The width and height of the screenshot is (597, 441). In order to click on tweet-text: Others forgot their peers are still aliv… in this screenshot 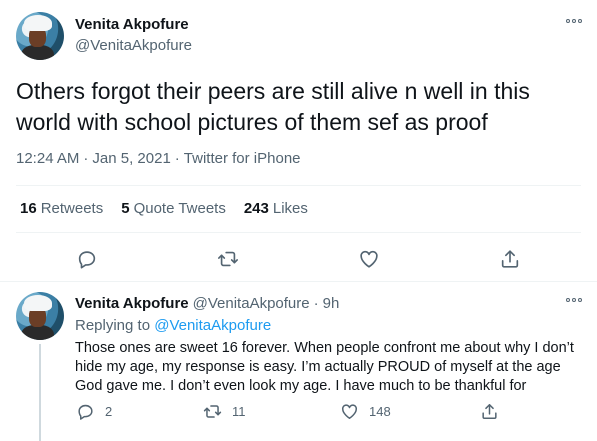, I will do `click(273, 106)`.